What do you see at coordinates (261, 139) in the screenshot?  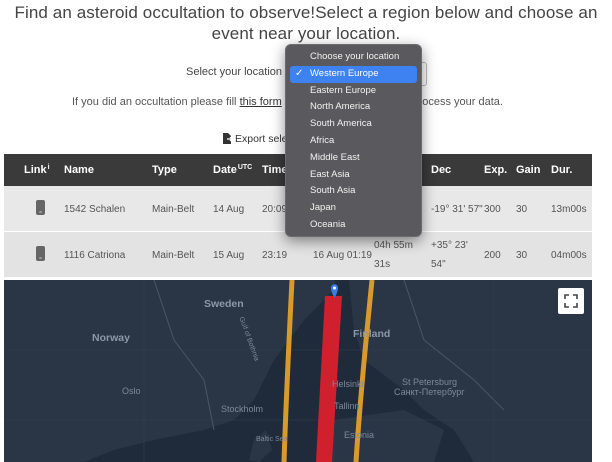 I see `export-label: Export sele` at bounding box center [261, 139].